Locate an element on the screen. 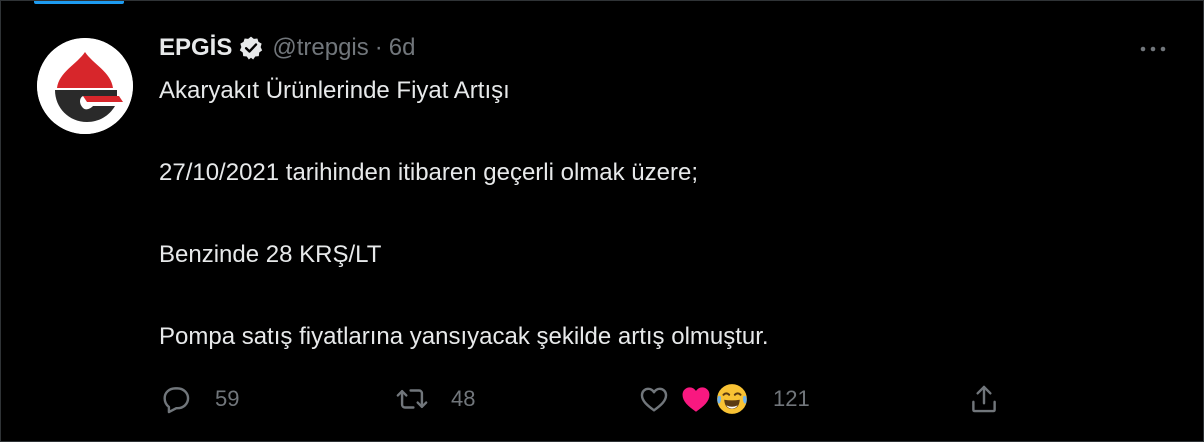 Image resolution: width=1204 pixels, height=442 pixels. share-icon is located at coordinates (984, 399).